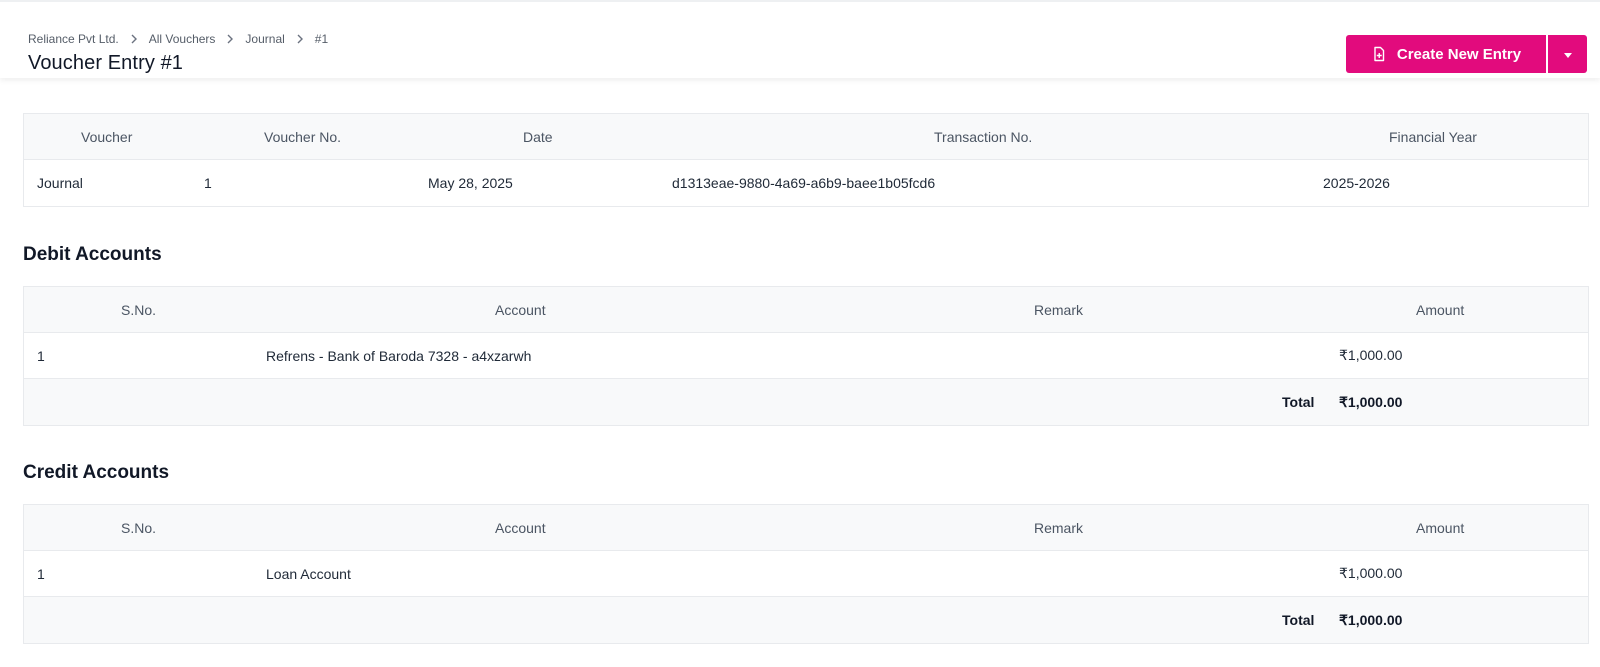 The width and height of the screenshot is (1600, 667). What do you see at coordinates (303, 136) in the screenshot?
I see `column-header-voucher-no: Voucher No.` at bounding box center [303, 136].